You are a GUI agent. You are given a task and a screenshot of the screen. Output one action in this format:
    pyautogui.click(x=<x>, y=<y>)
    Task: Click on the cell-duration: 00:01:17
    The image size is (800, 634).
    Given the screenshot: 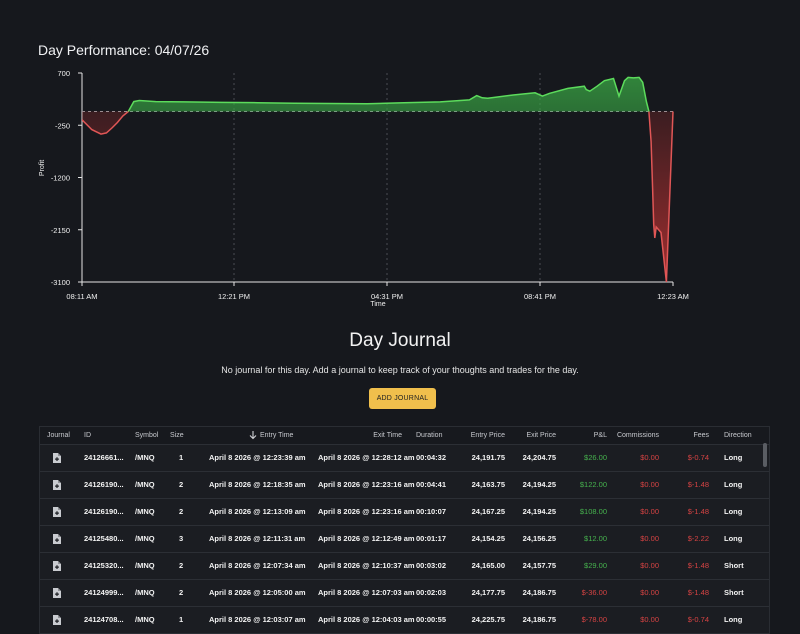 What is the action you would take?
    pyautogui.click(x=431, y=538)
    